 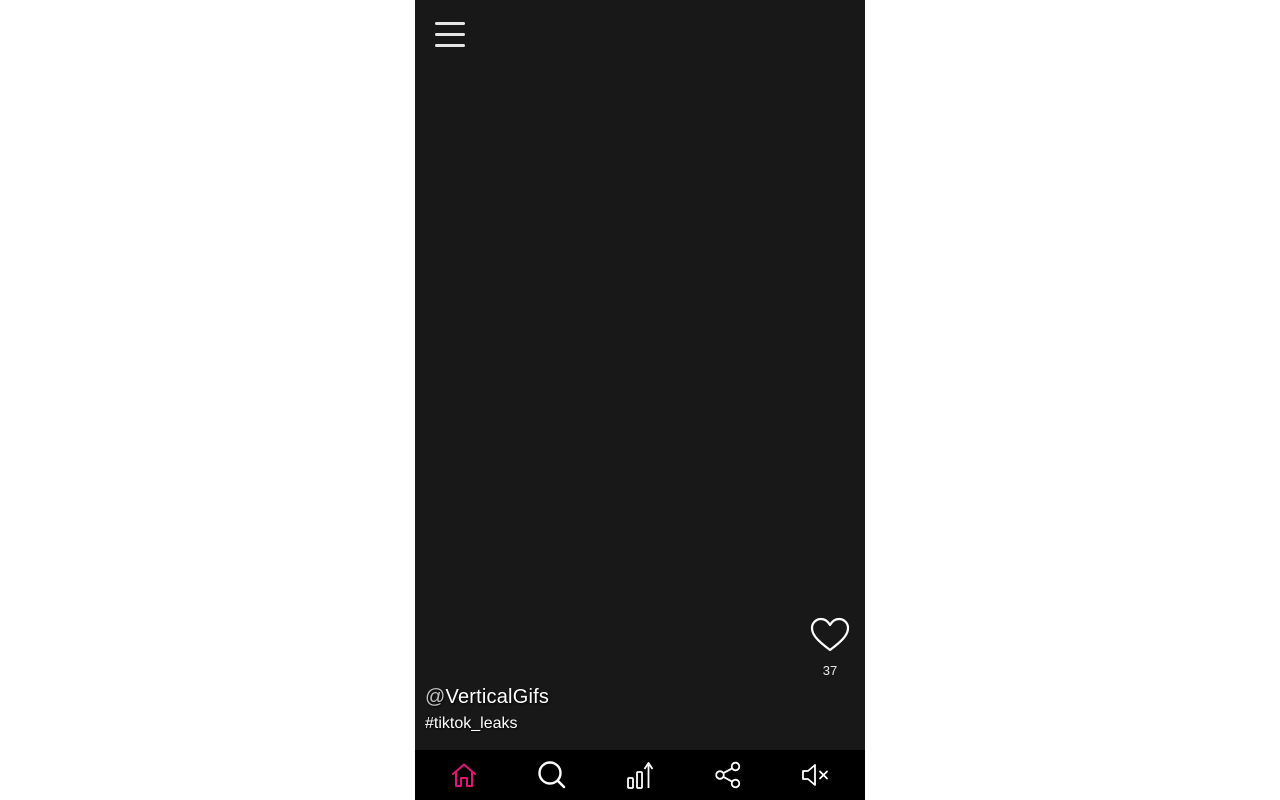 I want to click on nav-search-button, so click(x=552, y=775).